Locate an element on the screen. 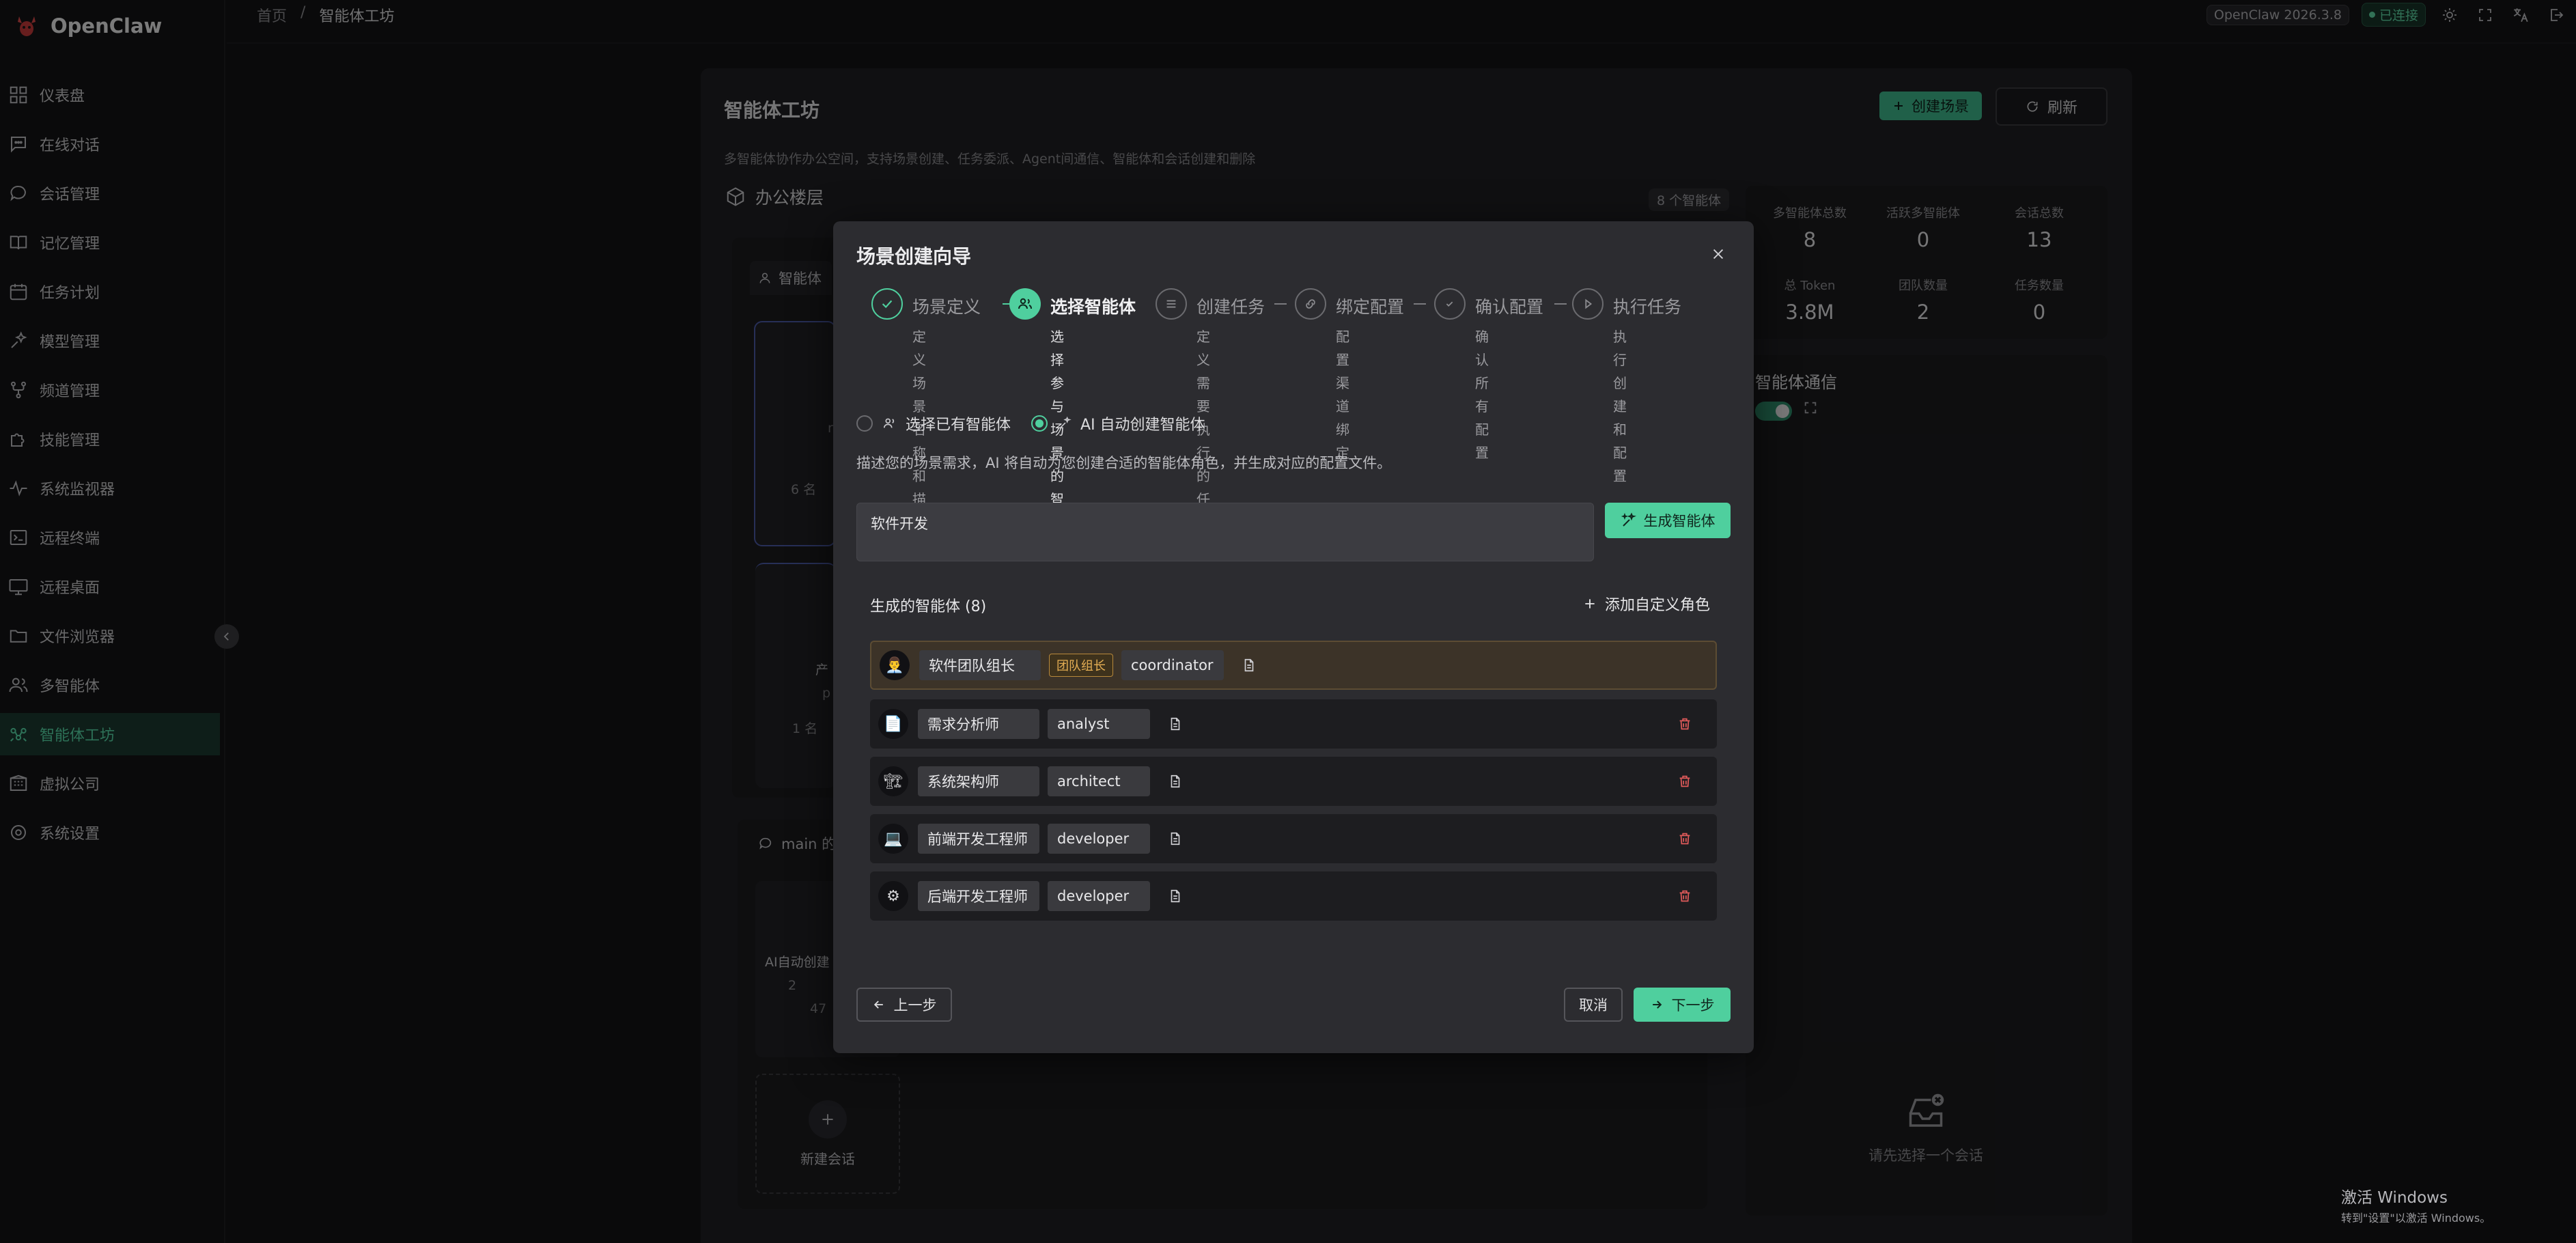  check-circle-icon is located at coordinates (1450, 304).